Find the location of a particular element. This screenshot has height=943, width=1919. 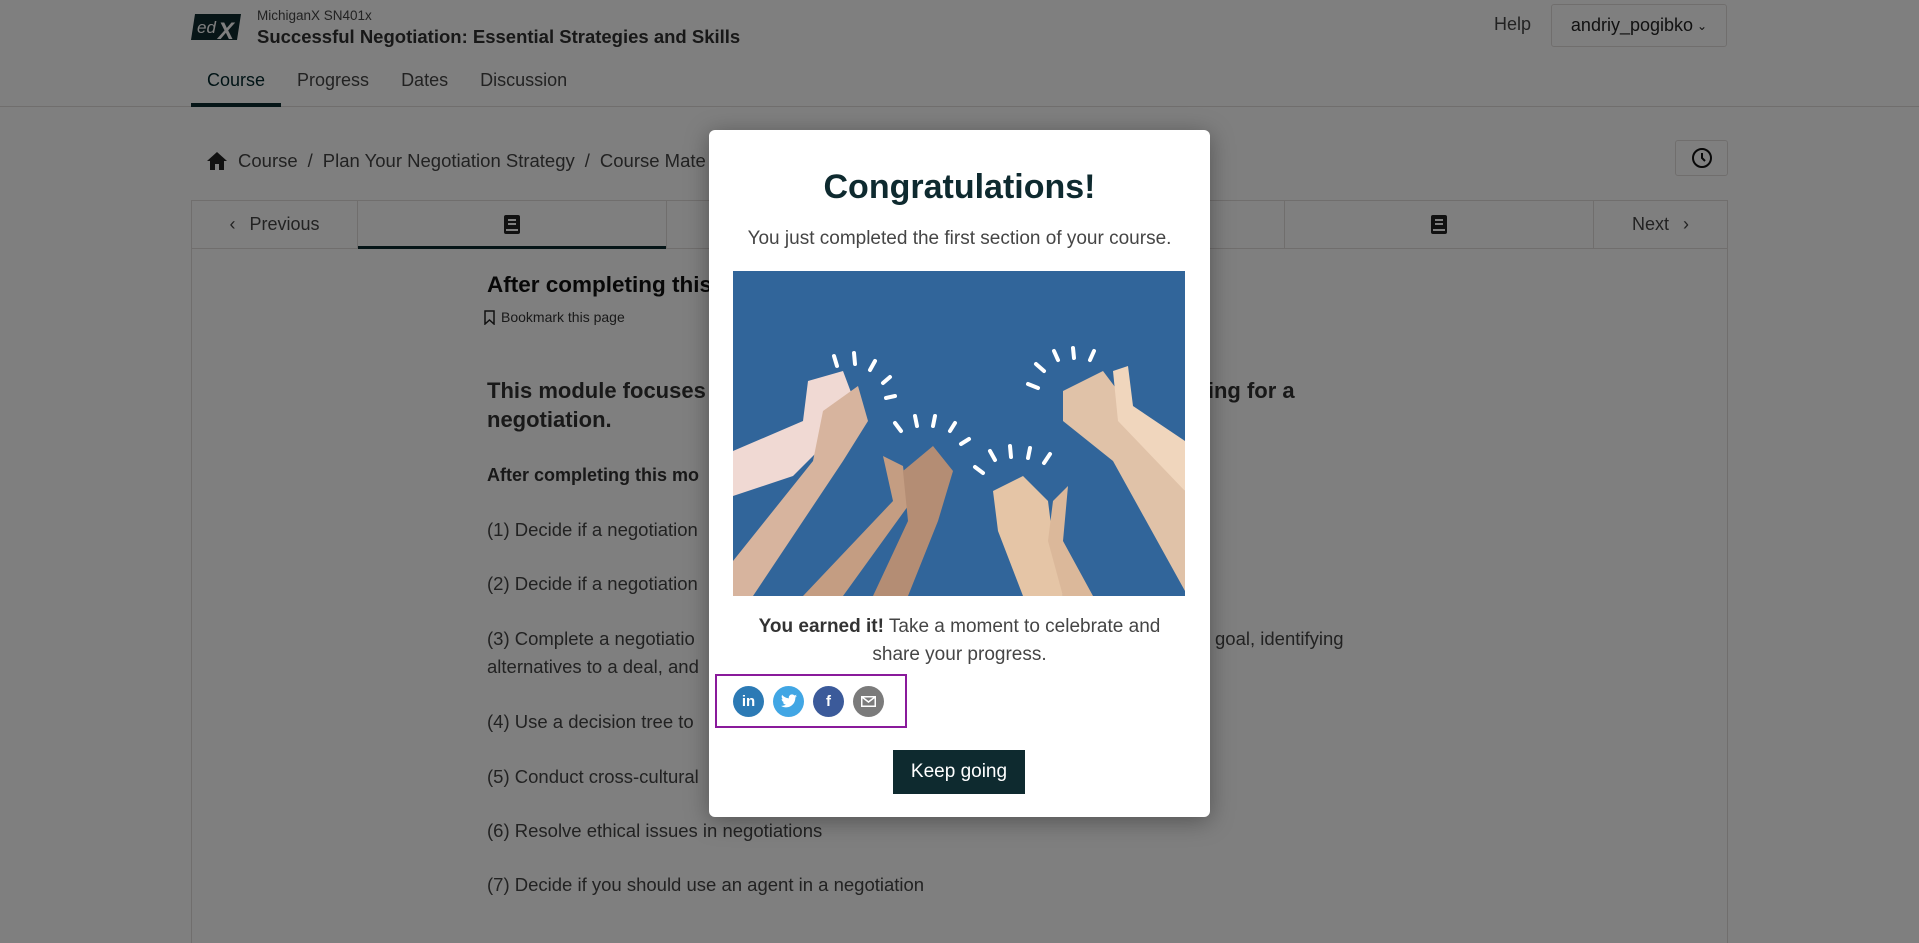

facebook-share-button: f is located at coordinates (828, 701).